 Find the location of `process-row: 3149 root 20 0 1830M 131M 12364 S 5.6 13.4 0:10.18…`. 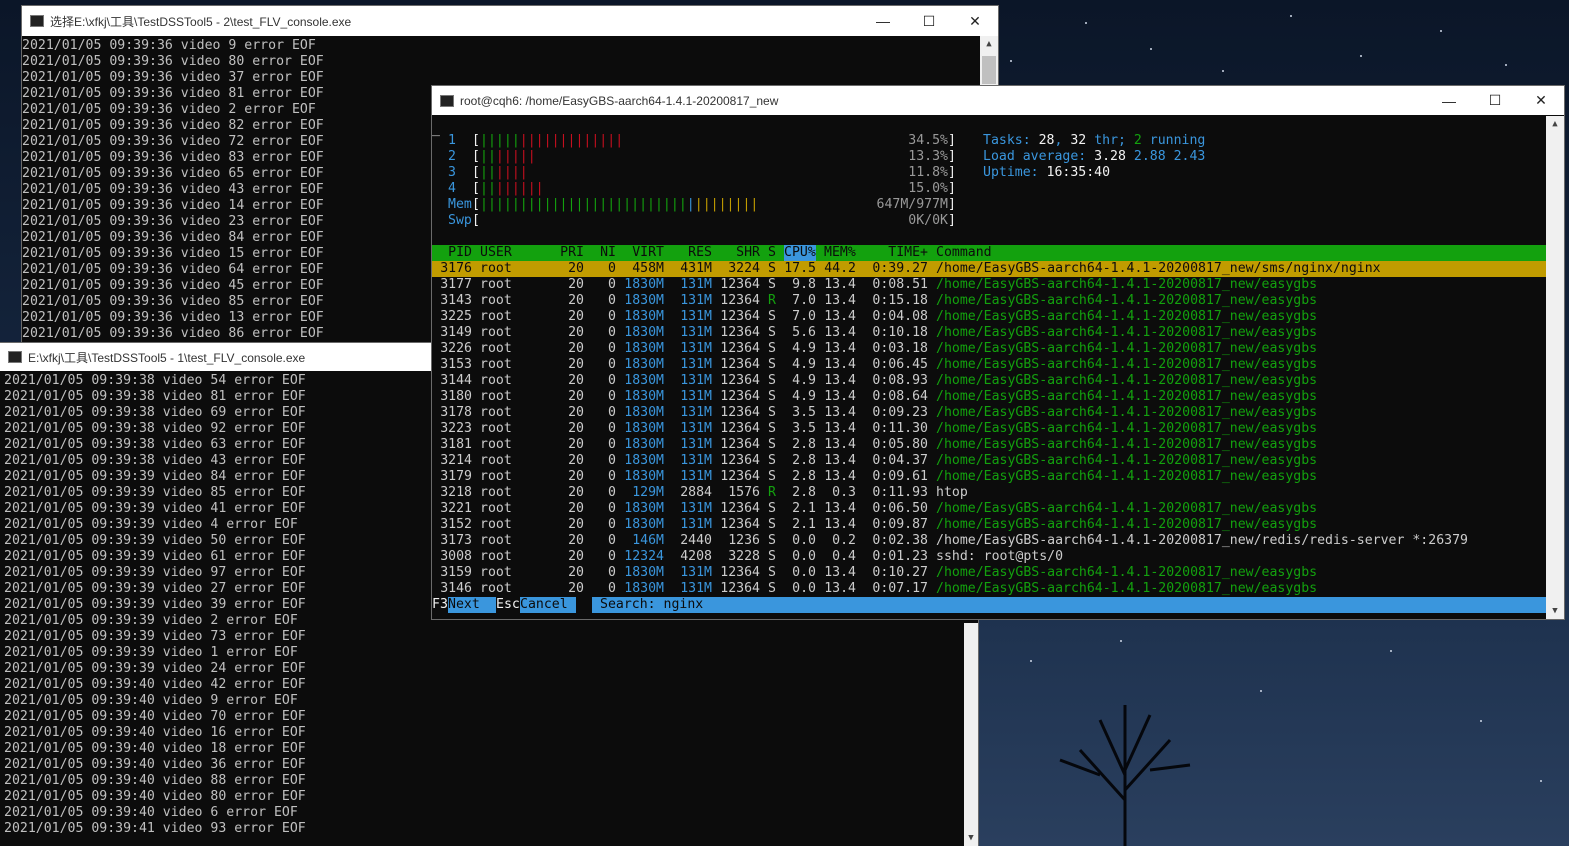

process-row: 3149 root 20 0 1830M 131M 12364 S 5.6 13.4 0:10.18… is located at coordinates (989, 333).